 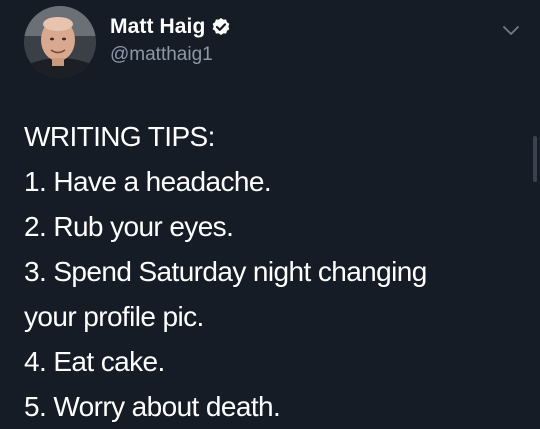 I want to click on author-info: Matt Haig @matthaig1, so click(x=170, y=40).